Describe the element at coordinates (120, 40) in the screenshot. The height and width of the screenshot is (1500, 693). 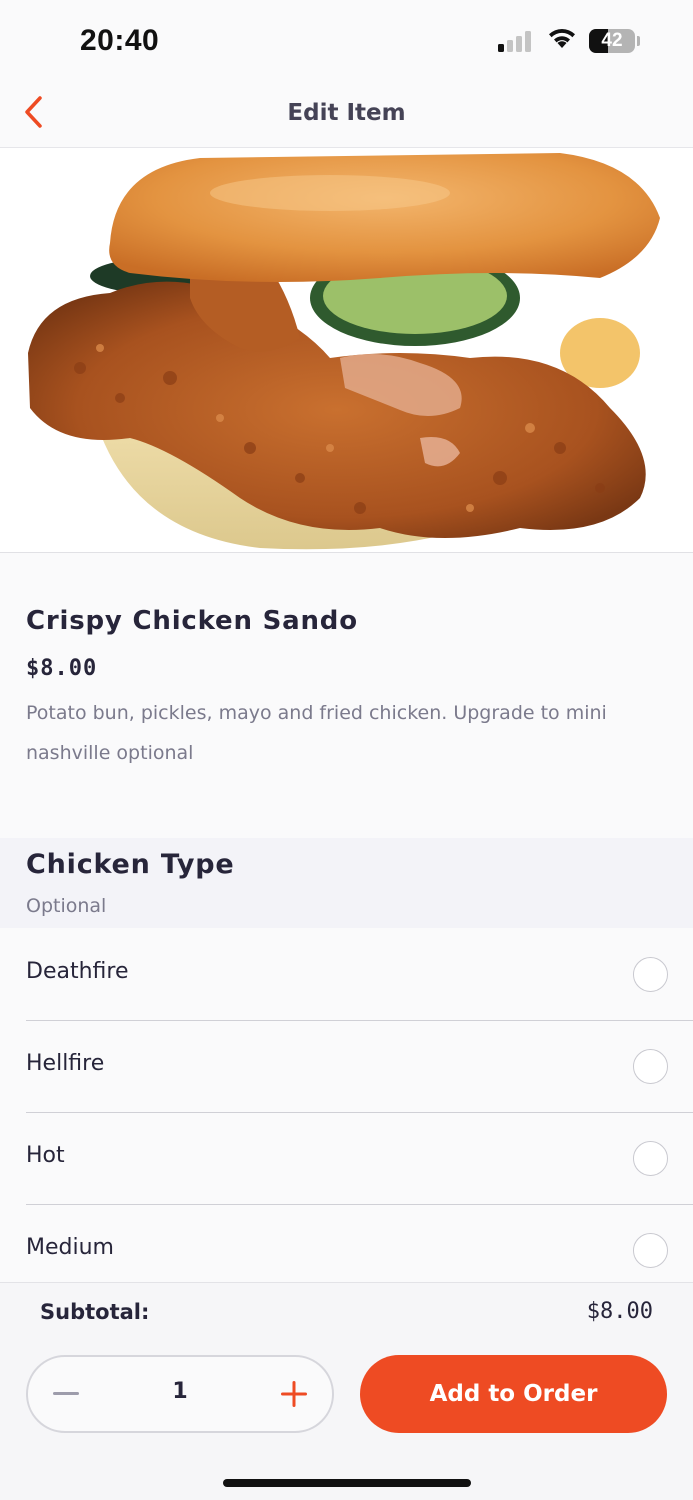
I see `status-time: 20:40` at that location.